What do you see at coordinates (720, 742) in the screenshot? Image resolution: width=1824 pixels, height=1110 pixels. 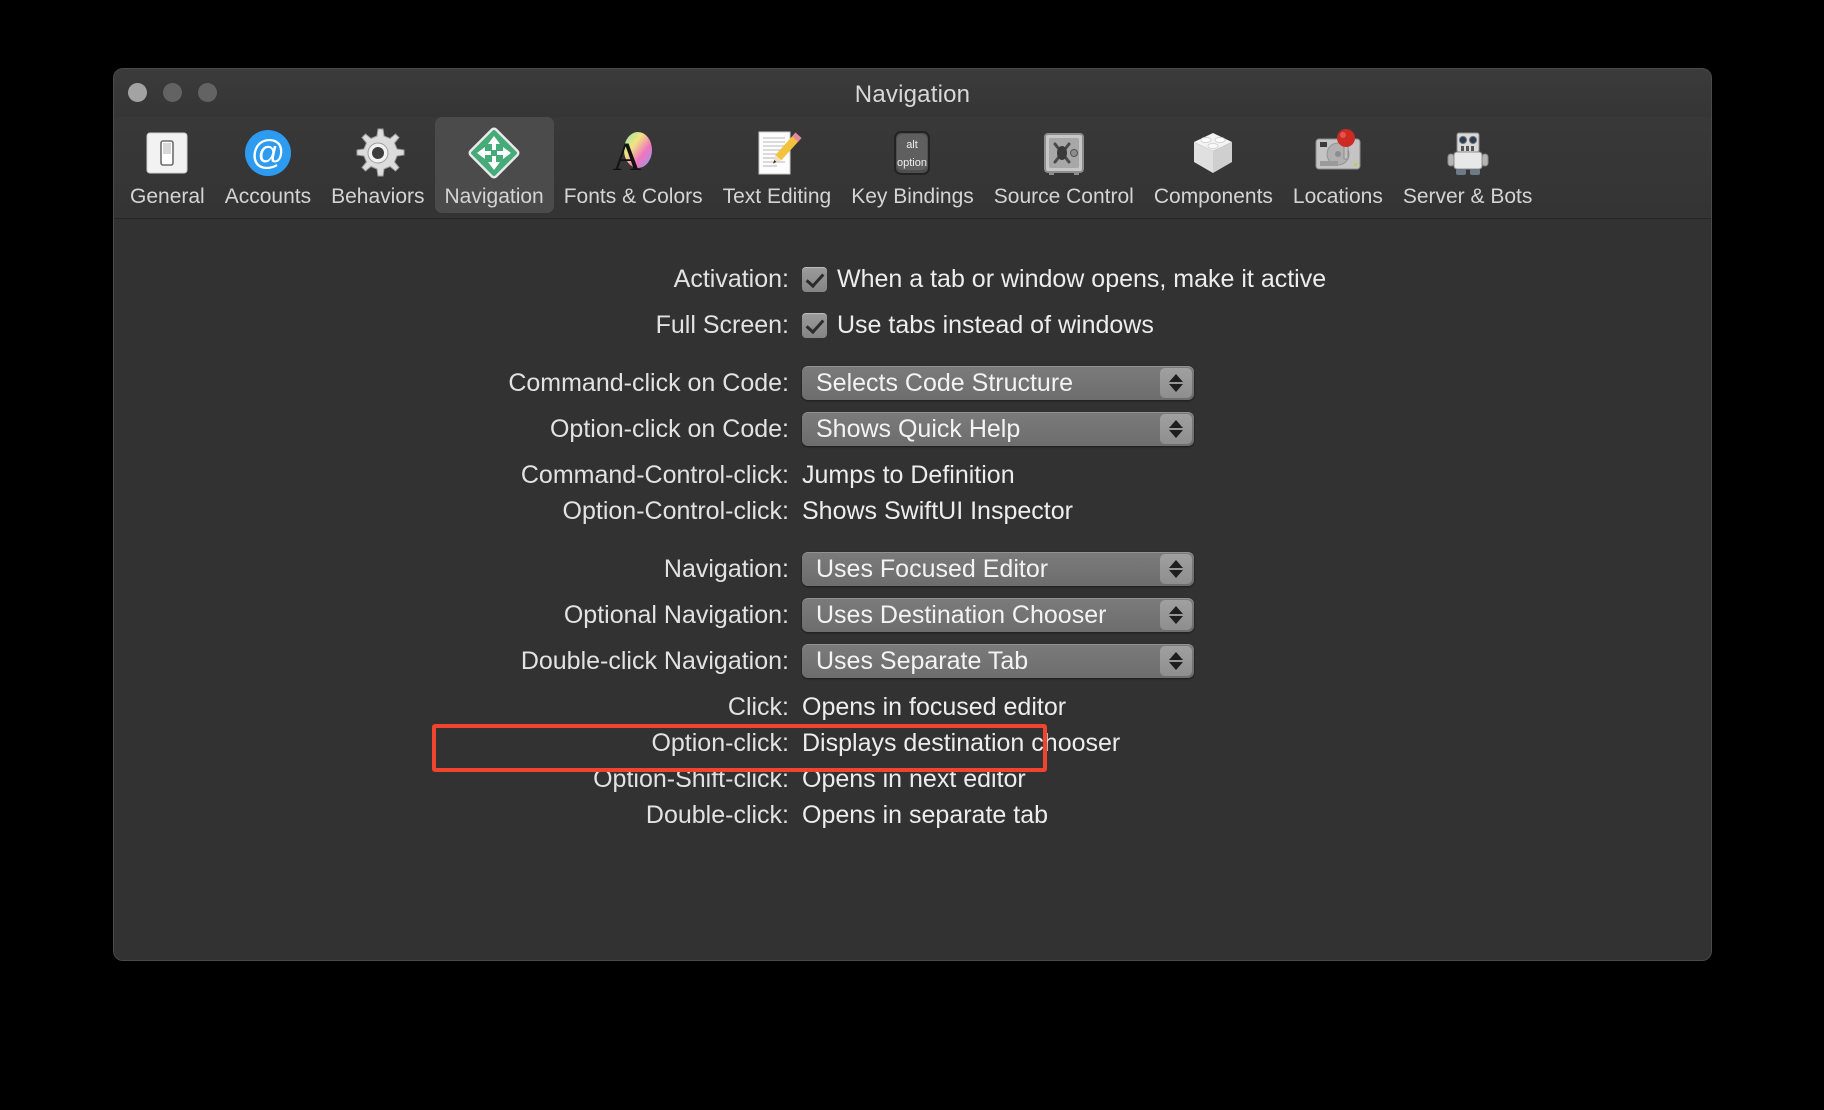 I see `row-label: Option-click:` at bounding box center [720, 742].